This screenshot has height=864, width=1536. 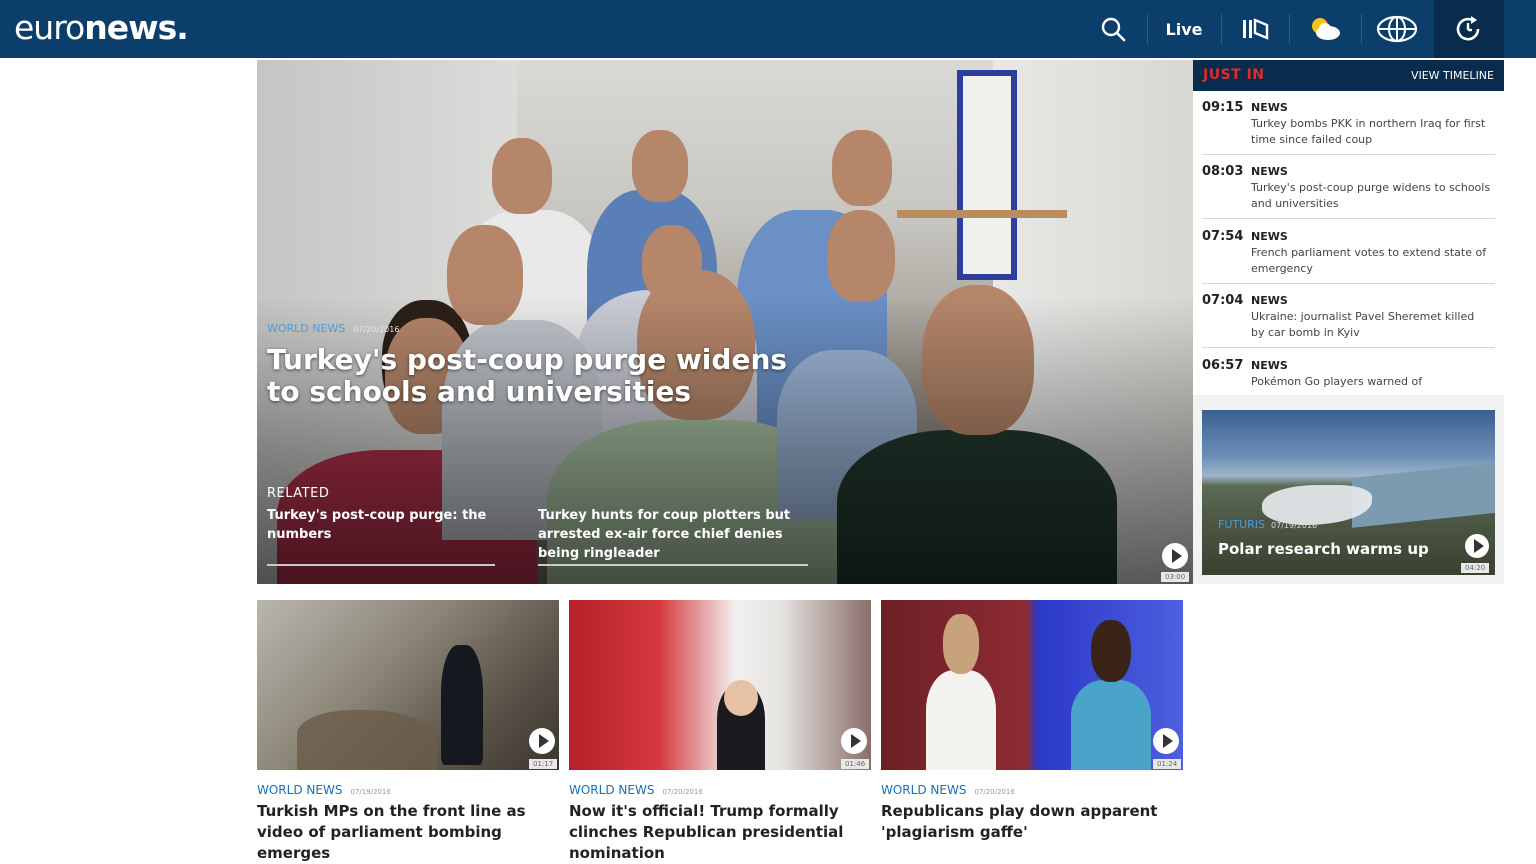 What do you see at coordinates (1032, 685) in the screenshot?
I see `story-thumbnail: 01:24` at bounding box center [1032, 685].